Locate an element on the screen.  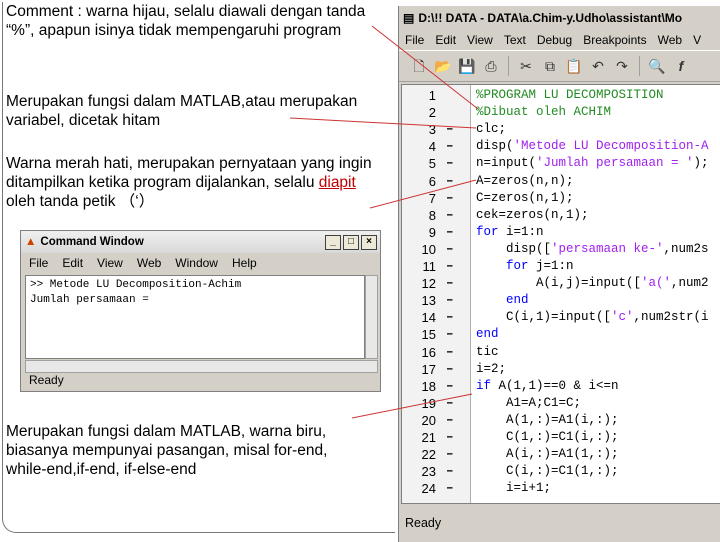
callout-line-string is located at coordinates (423, 194).